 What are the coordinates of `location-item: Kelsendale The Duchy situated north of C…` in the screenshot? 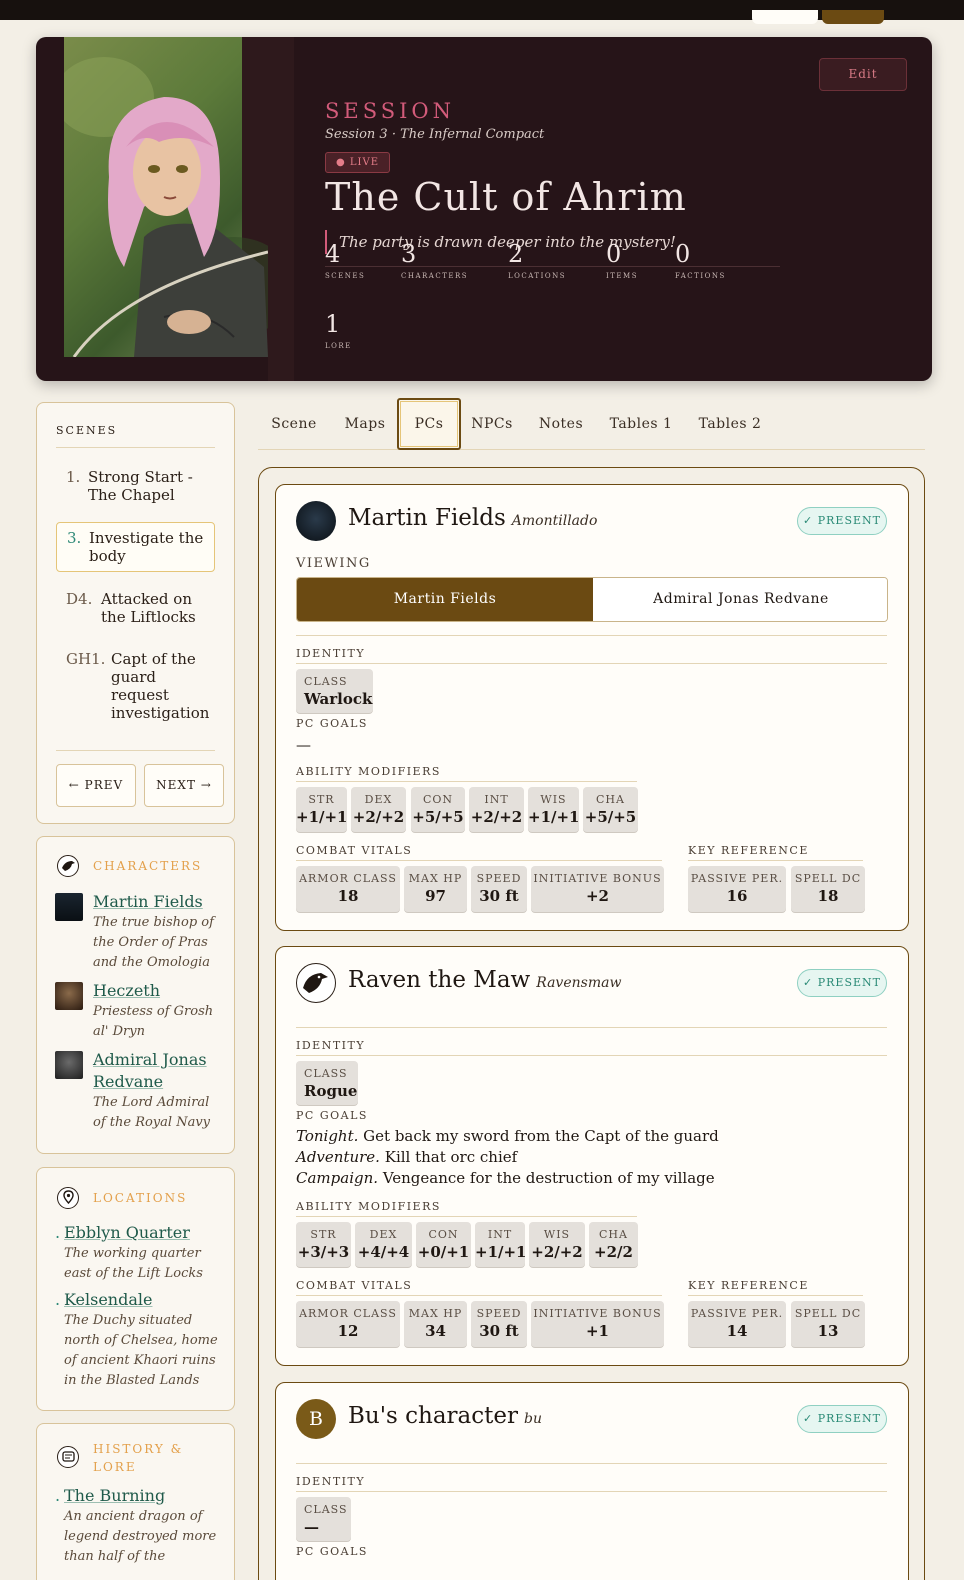 It's located at (143, 1340).